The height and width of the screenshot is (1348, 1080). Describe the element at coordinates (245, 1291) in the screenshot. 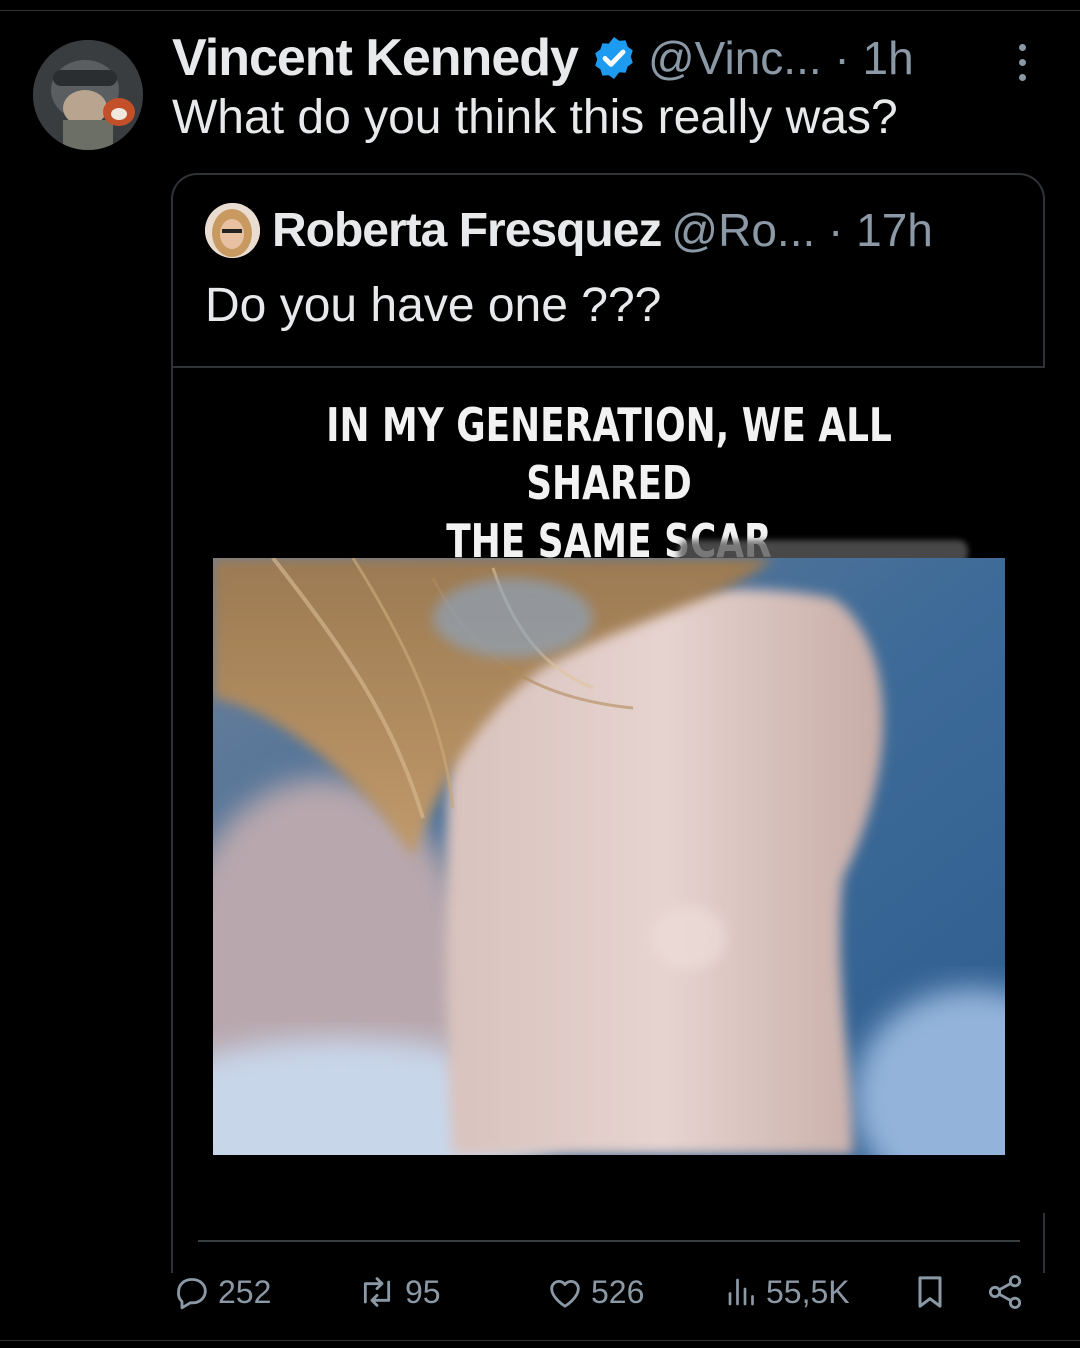

I see `reply-count: 252` at that location.